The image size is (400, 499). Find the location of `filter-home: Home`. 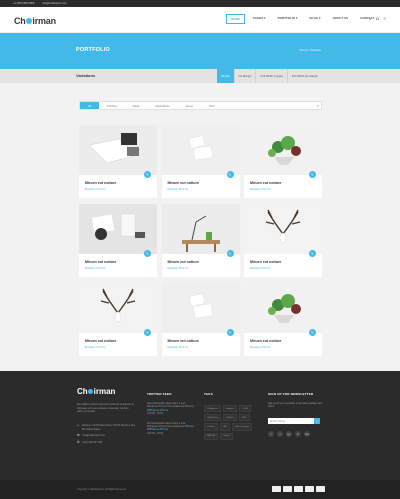

filter-home: Home is located at coordinates (189, 105).